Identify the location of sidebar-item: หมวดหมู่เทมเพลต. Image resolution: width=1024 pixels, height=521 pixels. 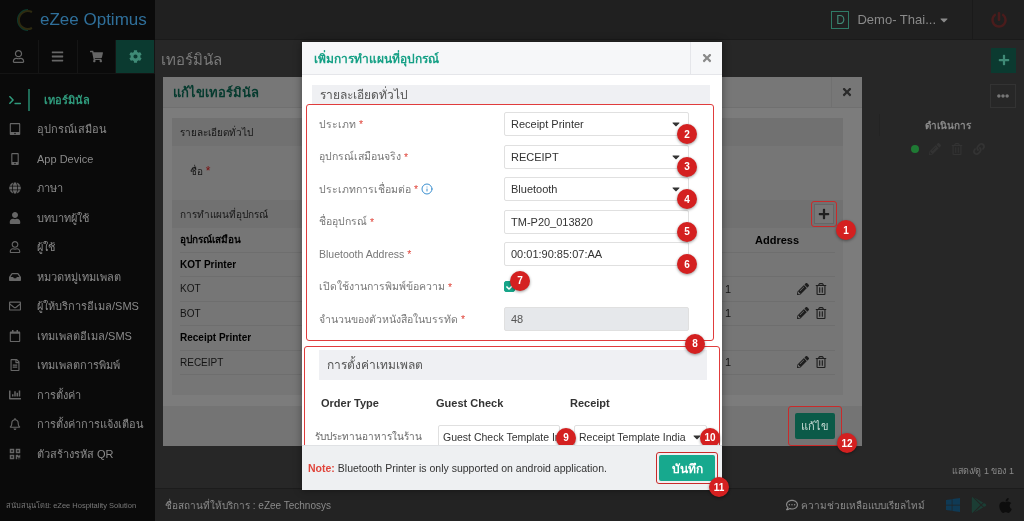
(77, 277).